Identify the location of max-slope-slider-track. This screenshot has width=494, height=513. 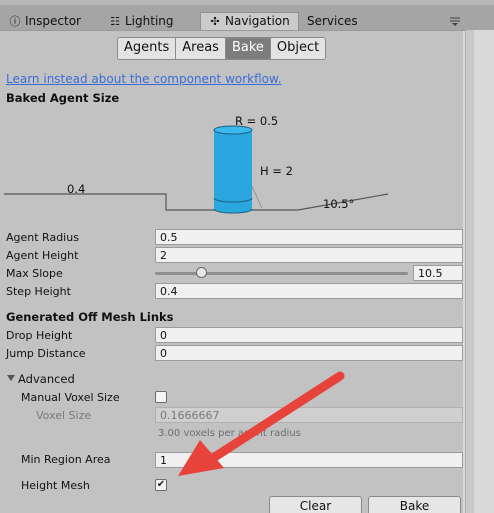
(281, 273).